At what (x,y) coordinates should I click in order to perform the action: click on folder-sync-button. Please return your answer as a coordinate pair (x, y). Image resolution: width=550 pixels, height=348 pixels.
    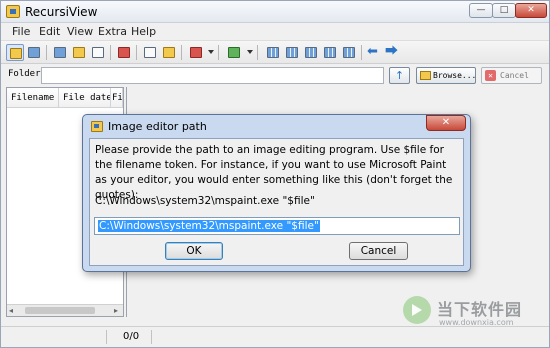
    Looking at the image, I should click on (34, 52).